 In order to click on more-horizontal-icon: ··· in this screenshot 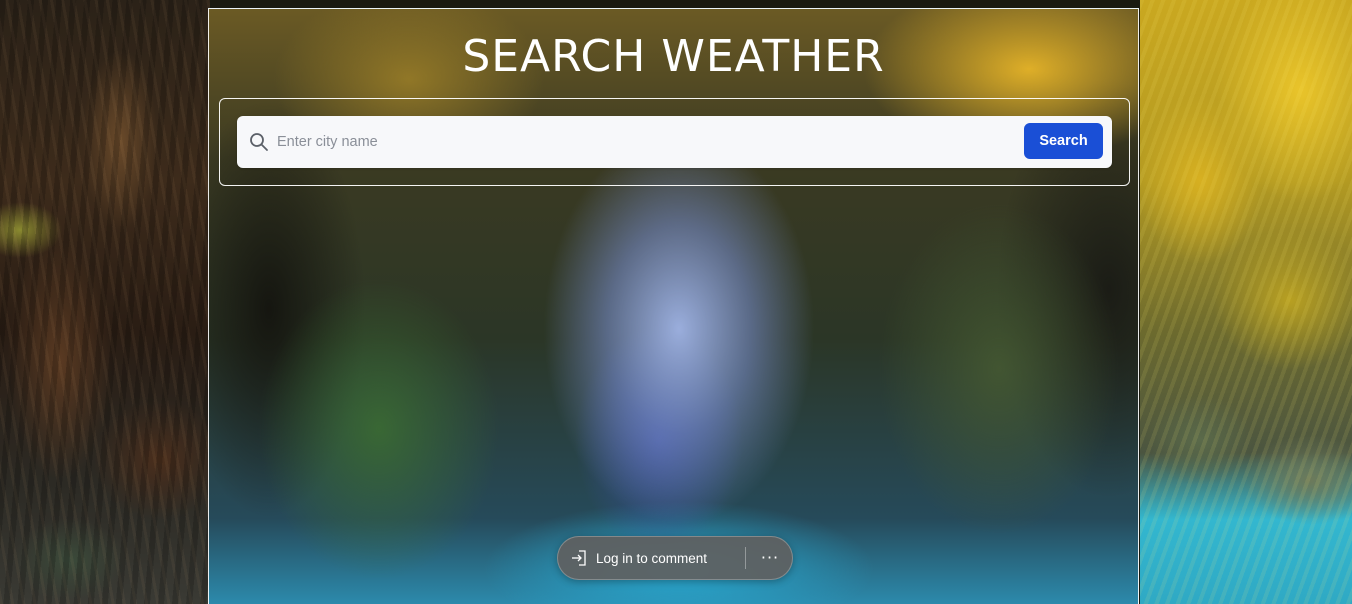, I will do `click(770, 558)`.